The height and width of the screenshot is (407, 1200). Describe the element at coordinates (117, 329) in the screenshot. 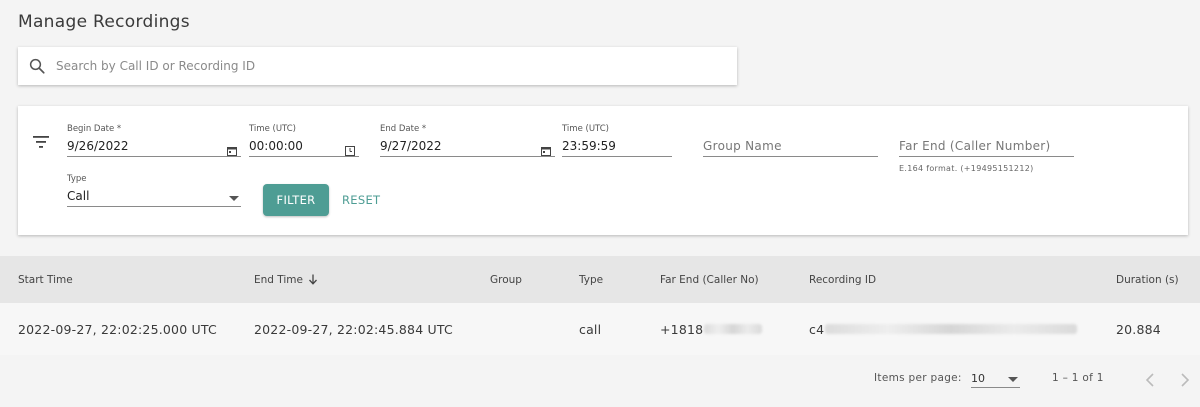

I see `cell-start-time: 2022-09-27, 22:02:25.000 UTC` at that location.